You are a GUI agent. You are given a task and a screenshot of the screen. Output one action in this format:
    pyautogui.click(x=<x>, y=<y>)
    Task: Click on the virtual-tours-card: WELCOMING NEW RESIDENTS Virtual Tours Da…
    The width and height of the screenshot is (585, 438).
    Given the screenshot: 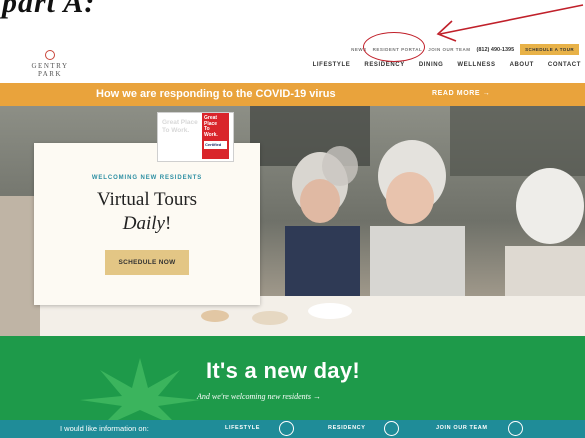 What is the action you would take?
    pyautogui.click(x=147, y=224)
    